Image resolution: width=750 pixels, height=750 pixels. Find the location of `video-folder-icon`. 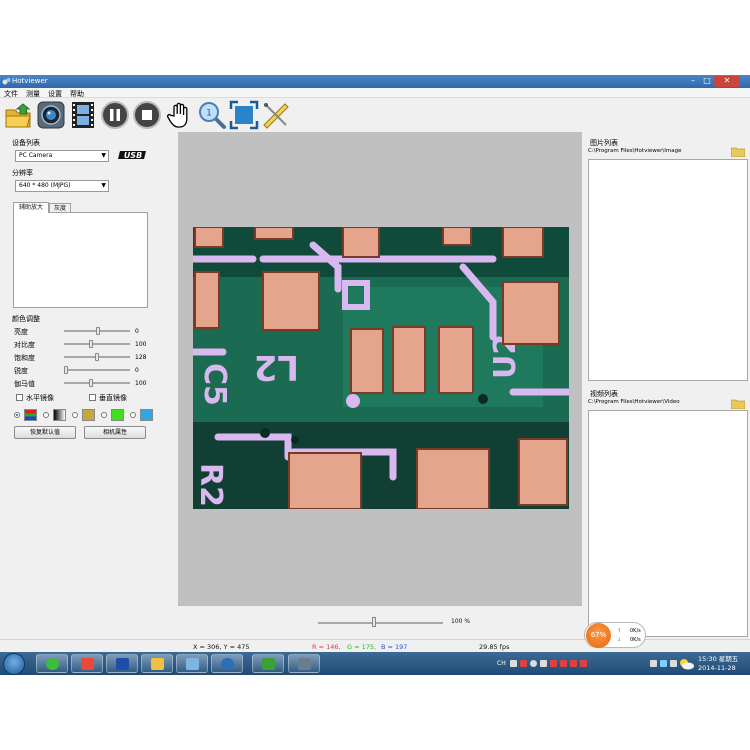

video-folder-icon is located at coordinates (738, 403).